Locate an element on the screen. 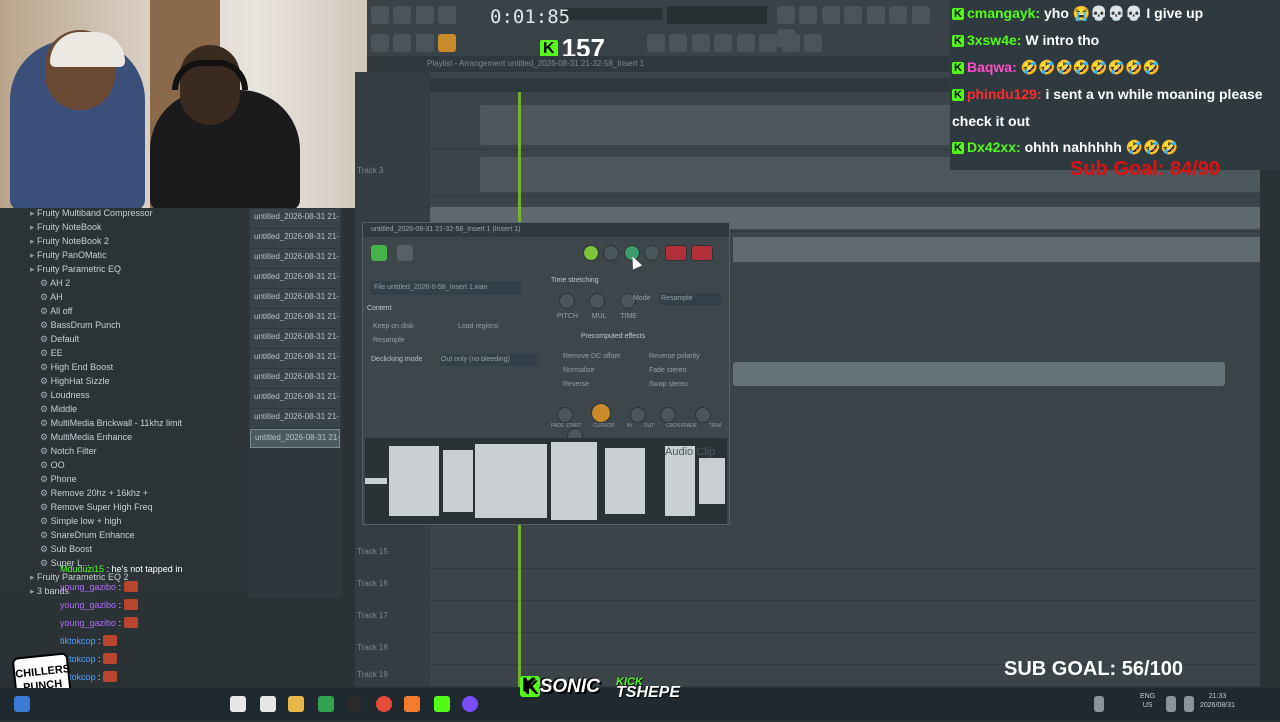 This screenshot has height=722, width=1280. chrome-icon is located at coordinates (384, 704).